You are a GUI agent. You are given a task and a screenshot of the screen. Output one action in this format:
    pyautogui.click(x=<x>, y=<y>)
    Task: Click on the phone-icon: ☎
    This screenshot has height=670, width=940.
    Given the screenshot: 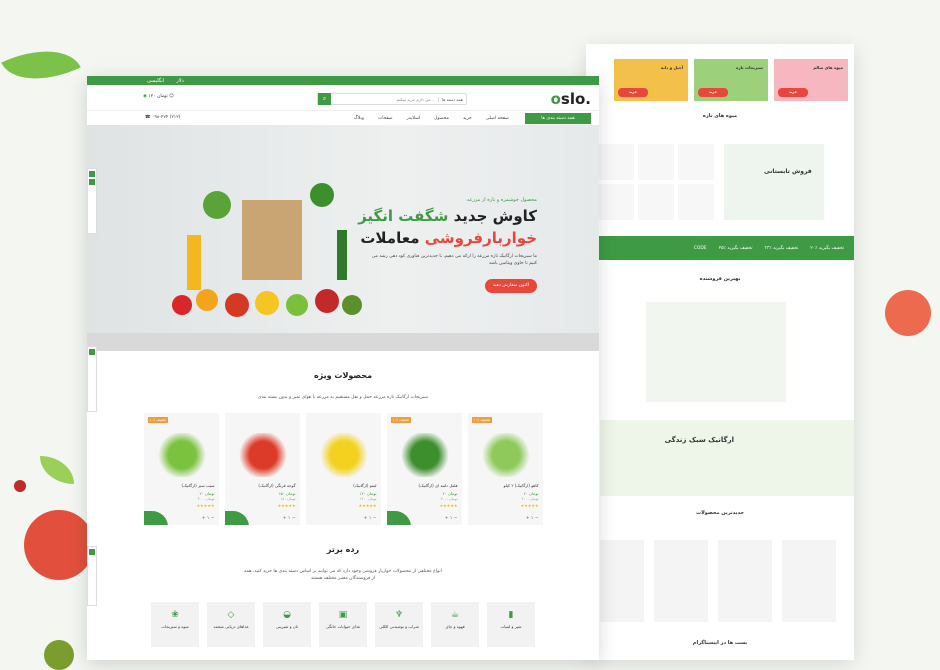 What is the action you would take?
    pyautogui.click(x=148, y=117)
    